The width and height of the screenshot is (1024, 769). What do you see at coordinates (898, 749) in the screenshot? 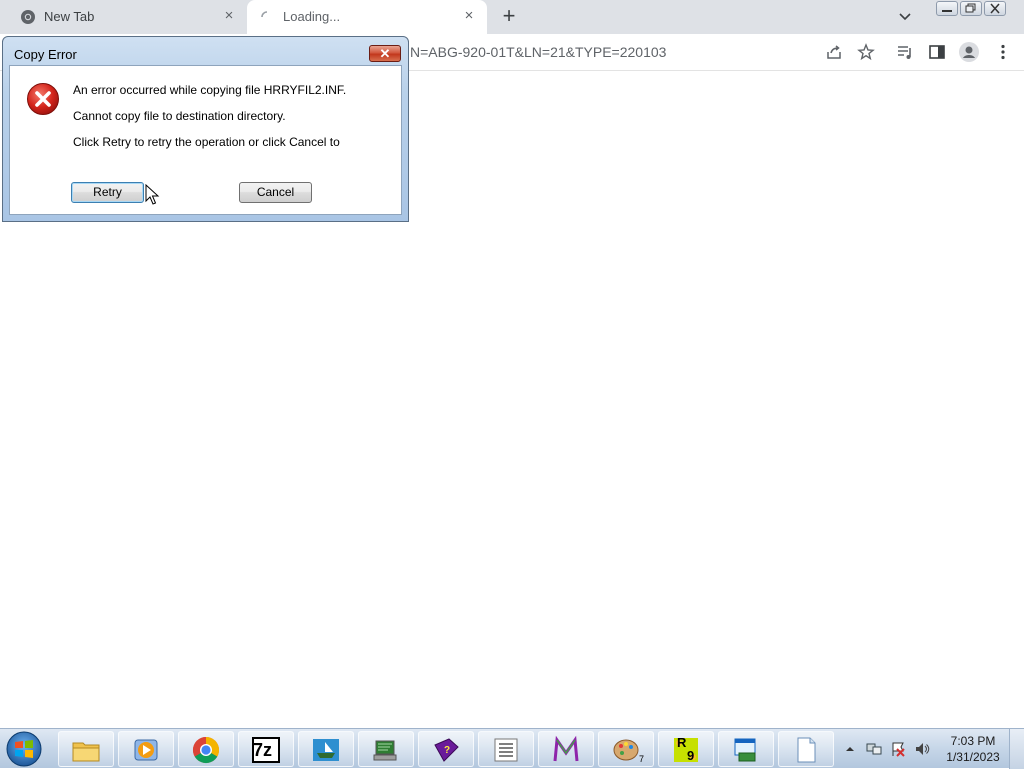
I see `action-center-flag-icon` at bounding box center [898, 749].